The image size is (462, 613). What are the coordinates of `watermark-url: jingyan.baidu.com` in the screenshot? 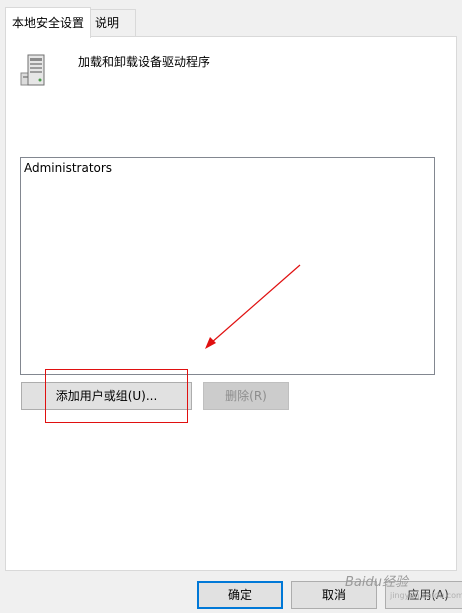 It's located at (426, 595).